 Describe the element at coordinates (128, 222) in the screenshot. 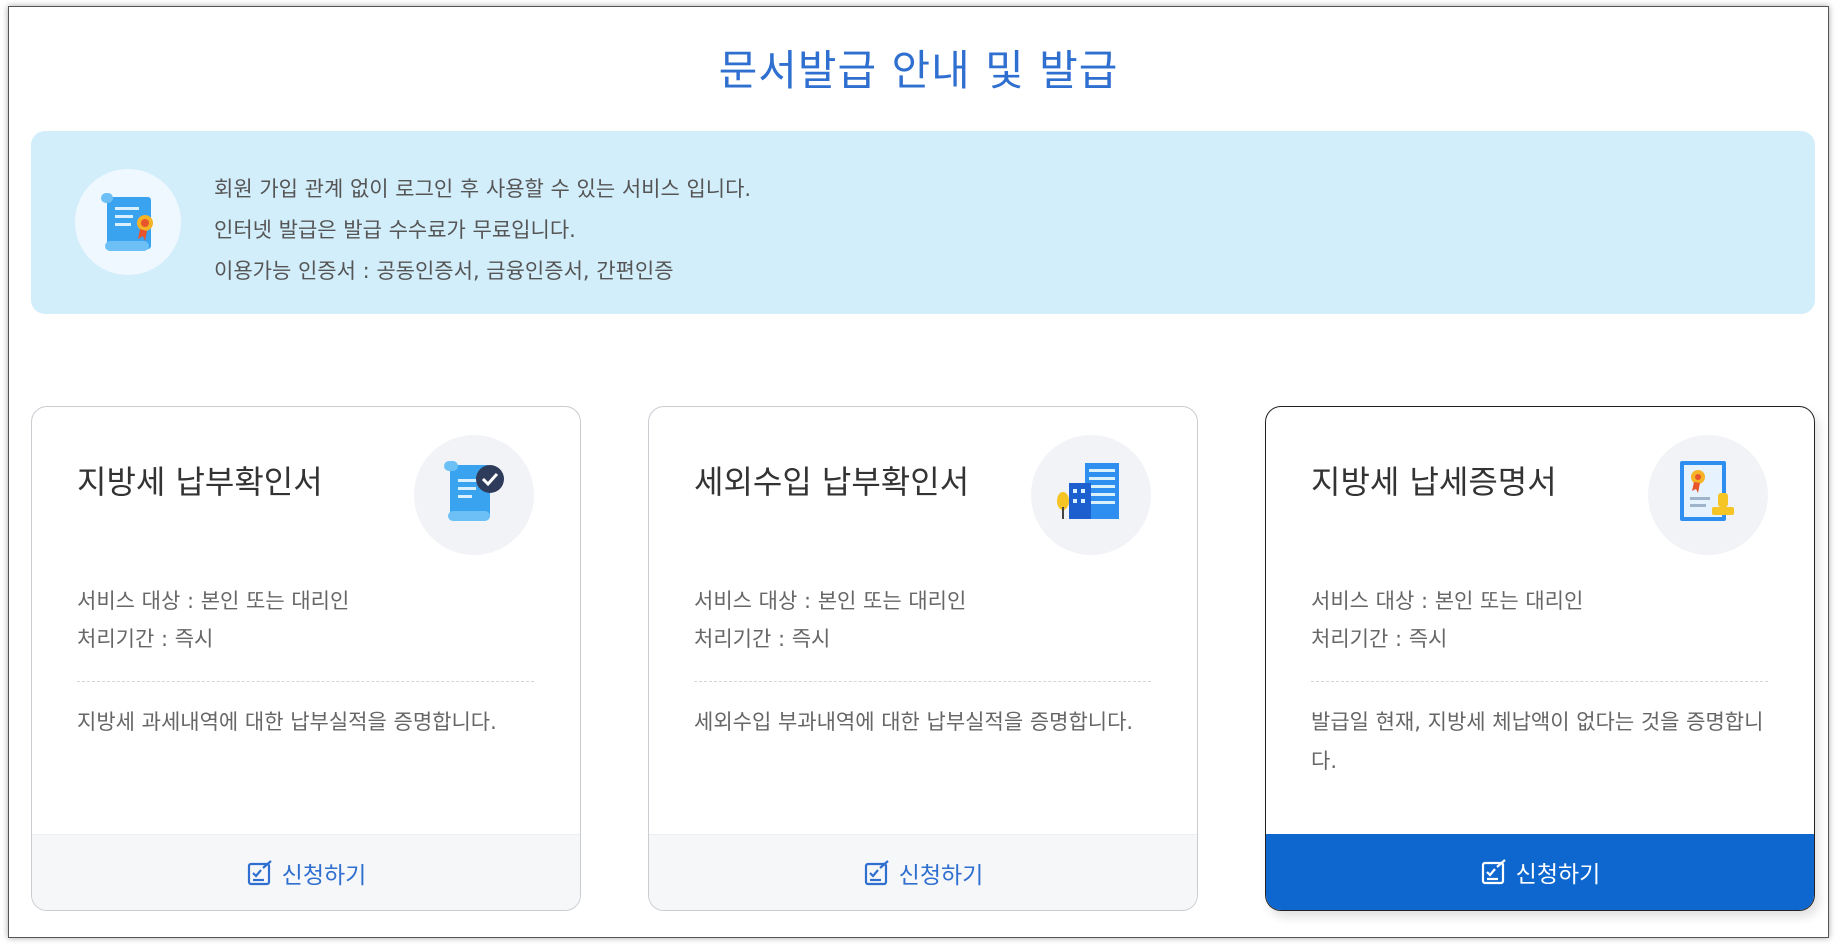

I see `certificate-scroll-icon` at that location.